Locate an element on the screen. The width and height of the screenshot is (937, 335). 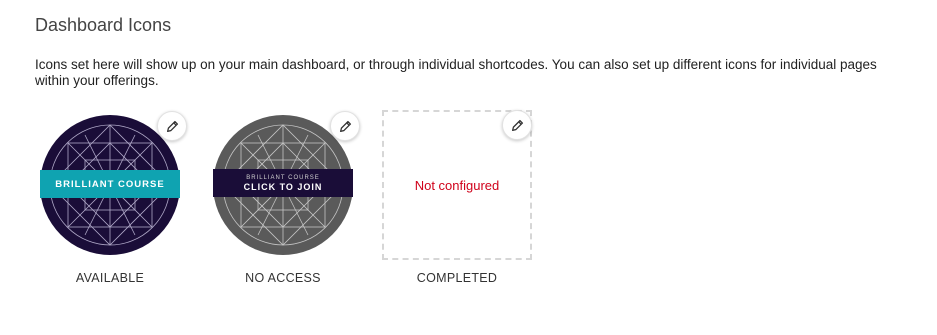
badge-banner-text: BRILLIANT COURSE is located at coordinates (110, 184).